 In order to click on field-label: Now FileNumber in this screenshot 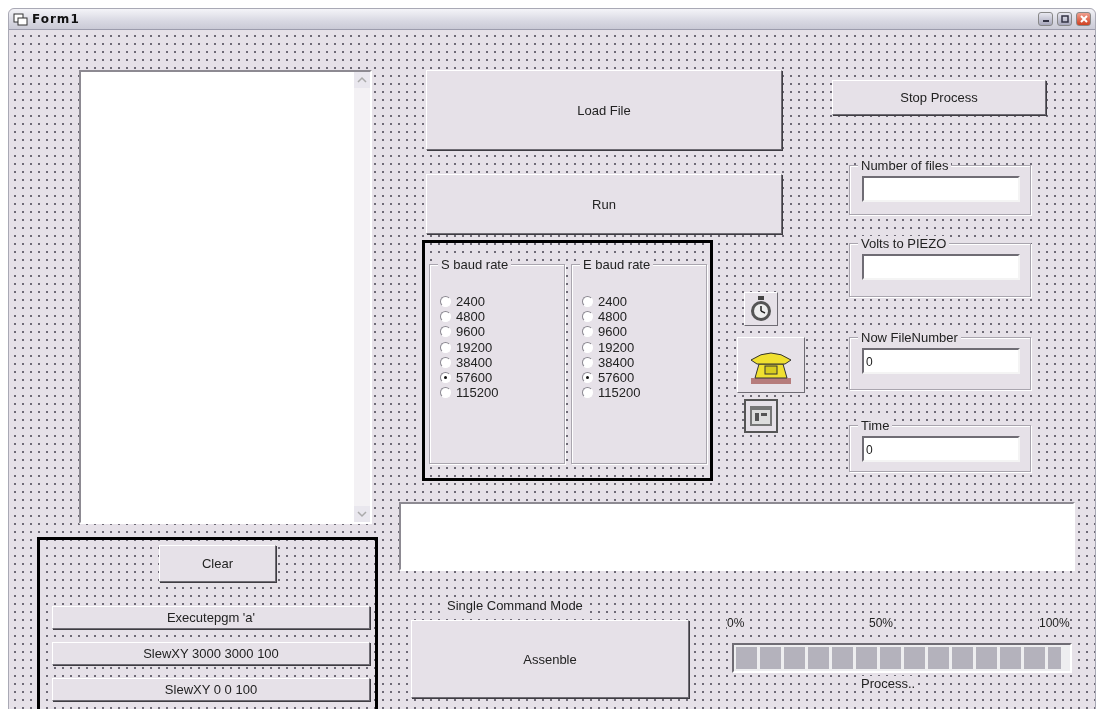, I will do `click(909, 337)`.